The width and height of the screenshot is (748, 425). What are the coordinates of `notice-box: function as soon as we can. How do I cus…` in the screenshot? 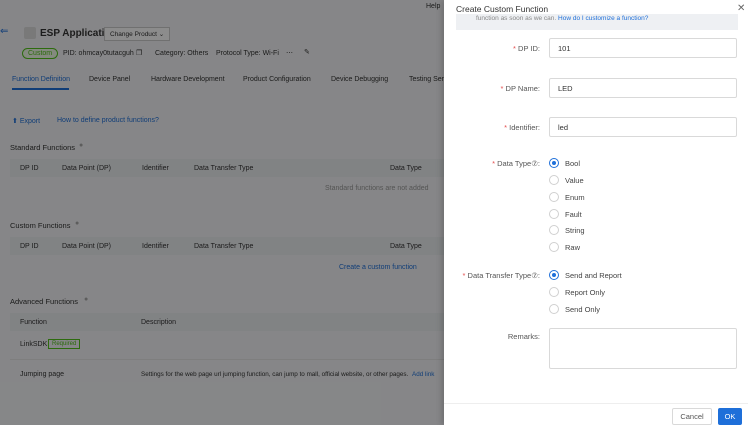 It's located at (597, 22).